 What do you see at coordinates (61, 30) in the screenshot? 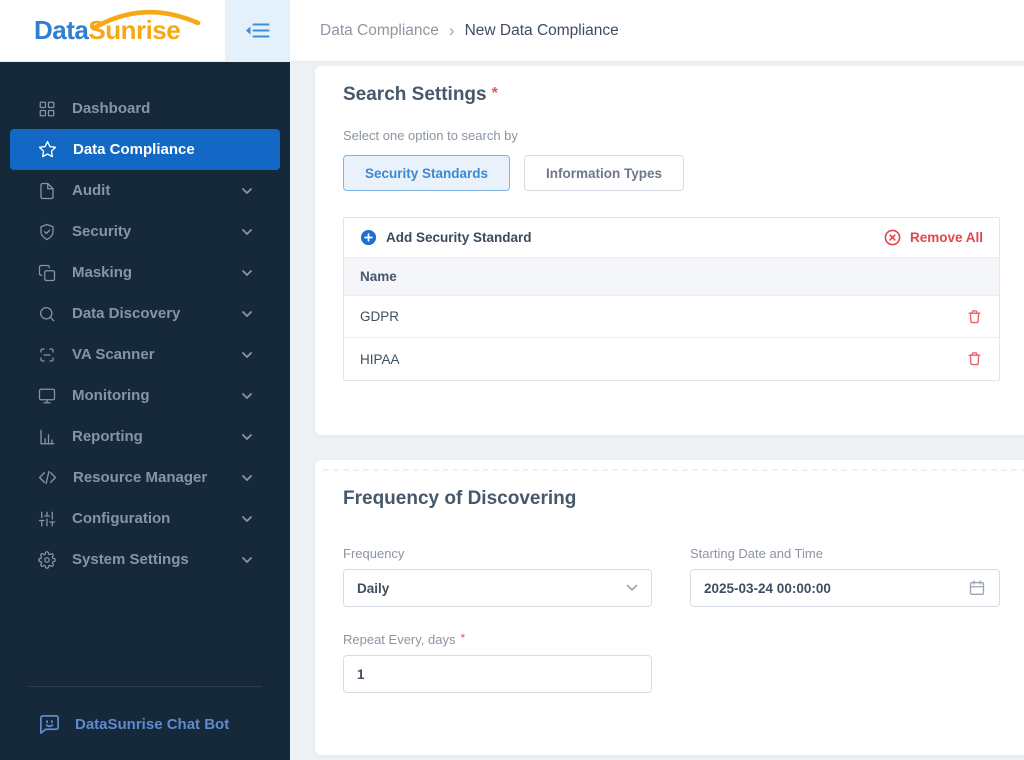
I see `logo-text-data: Data` at bounding box center [61, 30].